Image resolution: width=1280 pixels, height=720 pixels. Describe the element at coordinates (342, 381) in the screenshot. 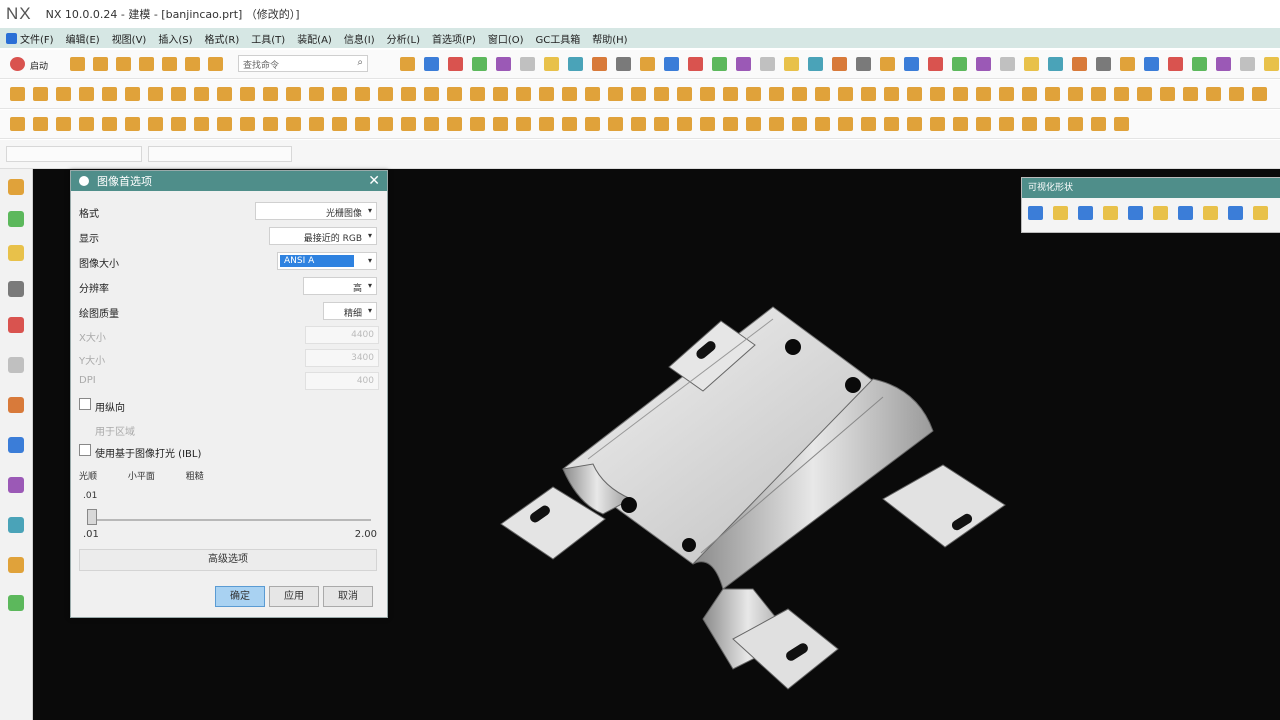

I see `dpi-field: 400` at that location.